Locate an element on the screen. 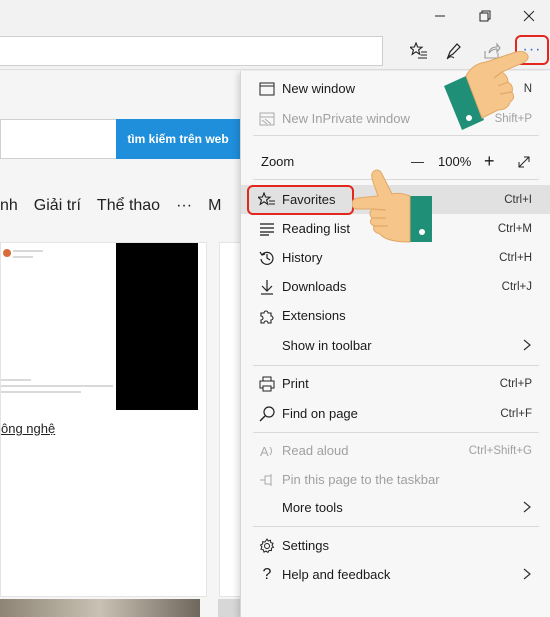 The height and width of the screenshot is (617, 550). restore-button is located at coordinates (485, 16).